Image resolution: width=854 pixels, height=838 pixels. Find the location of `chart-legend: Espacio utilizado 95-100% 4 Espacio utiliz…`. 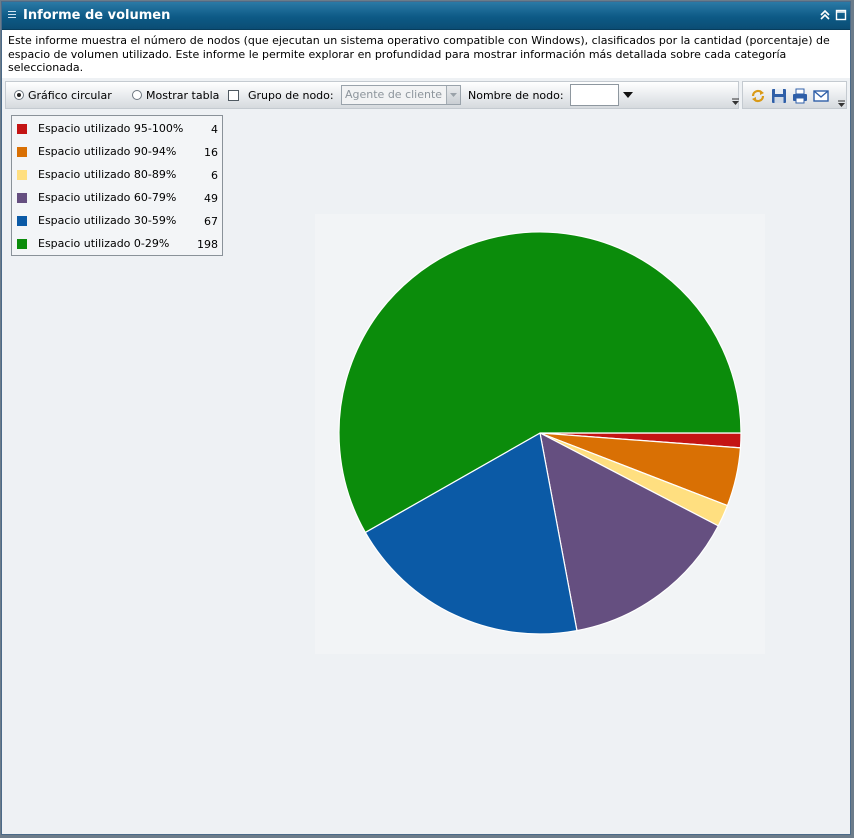

chart-legend: Espacio utilizado 95-100% 4 Espacio utiliz… is located at coordinates (117, 185).